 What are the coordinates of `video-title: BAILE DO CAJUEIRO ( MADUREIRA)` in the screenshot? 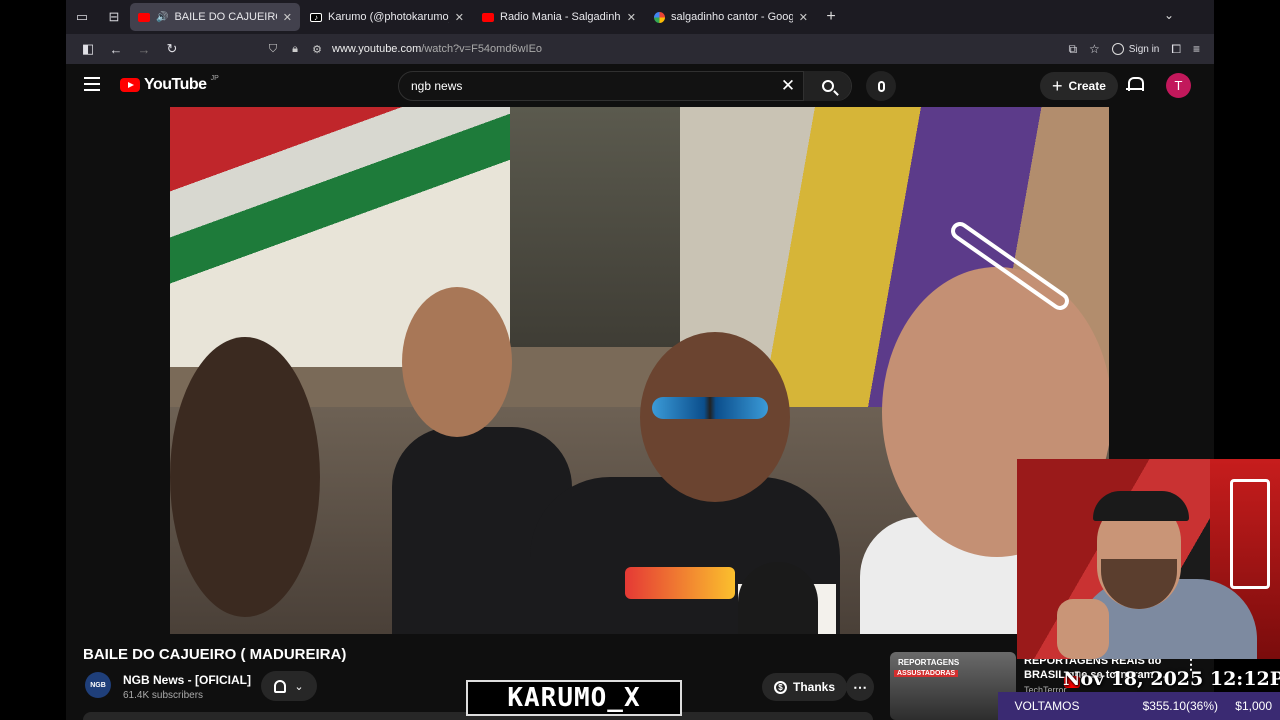 It's located at (215, 654).